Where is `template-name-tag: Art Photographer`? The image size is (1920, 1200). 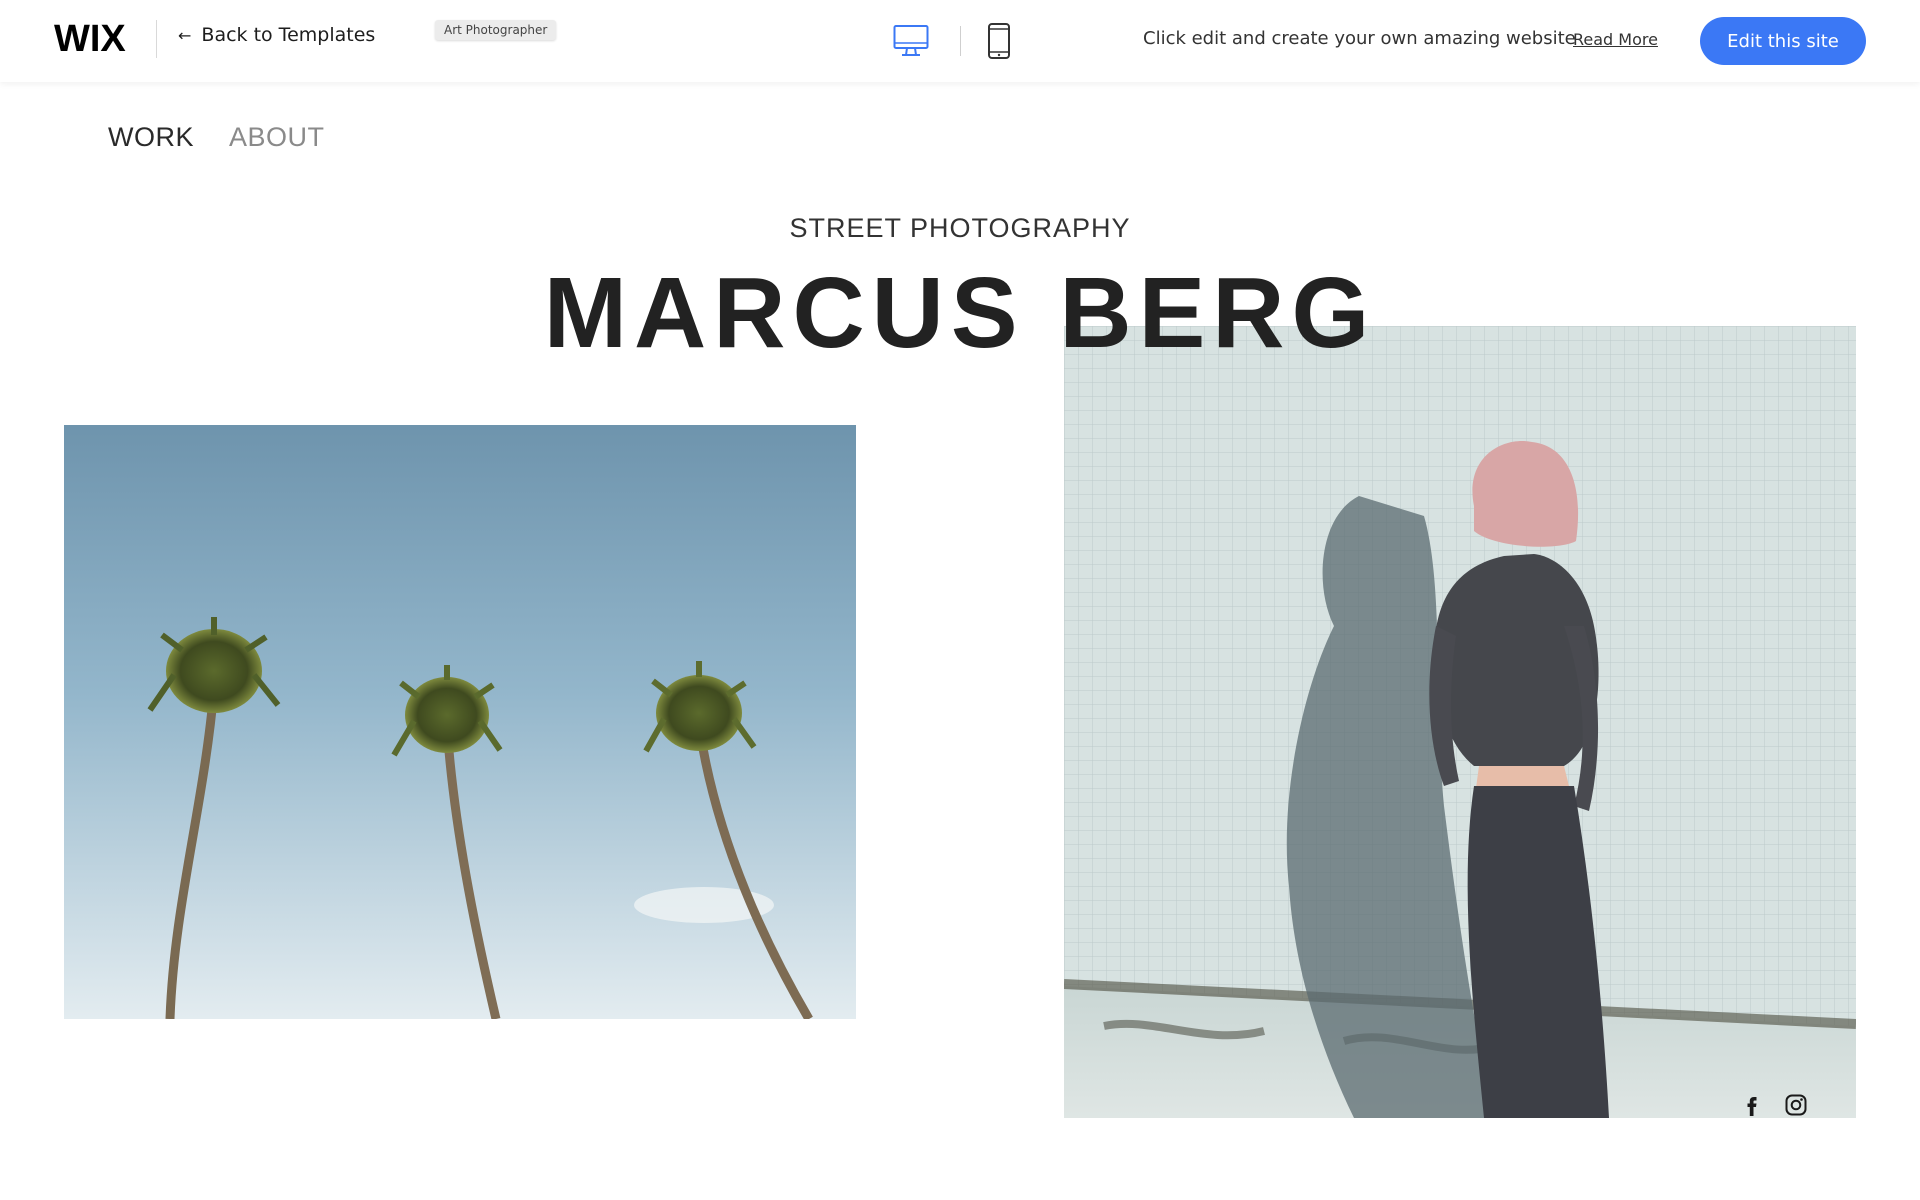 template-name-tag: Art Photographer is located at coordinates (496, 30).